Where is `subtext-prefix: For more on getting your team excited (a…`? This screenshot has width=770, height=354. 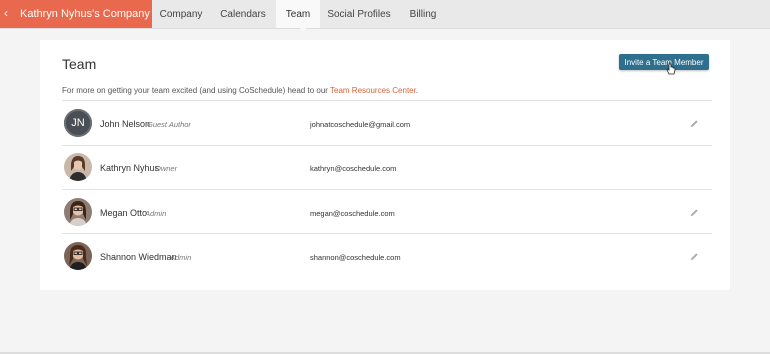
subtext-prefix: For more on getting your team excited (a… is located at coordinates (196, 90).